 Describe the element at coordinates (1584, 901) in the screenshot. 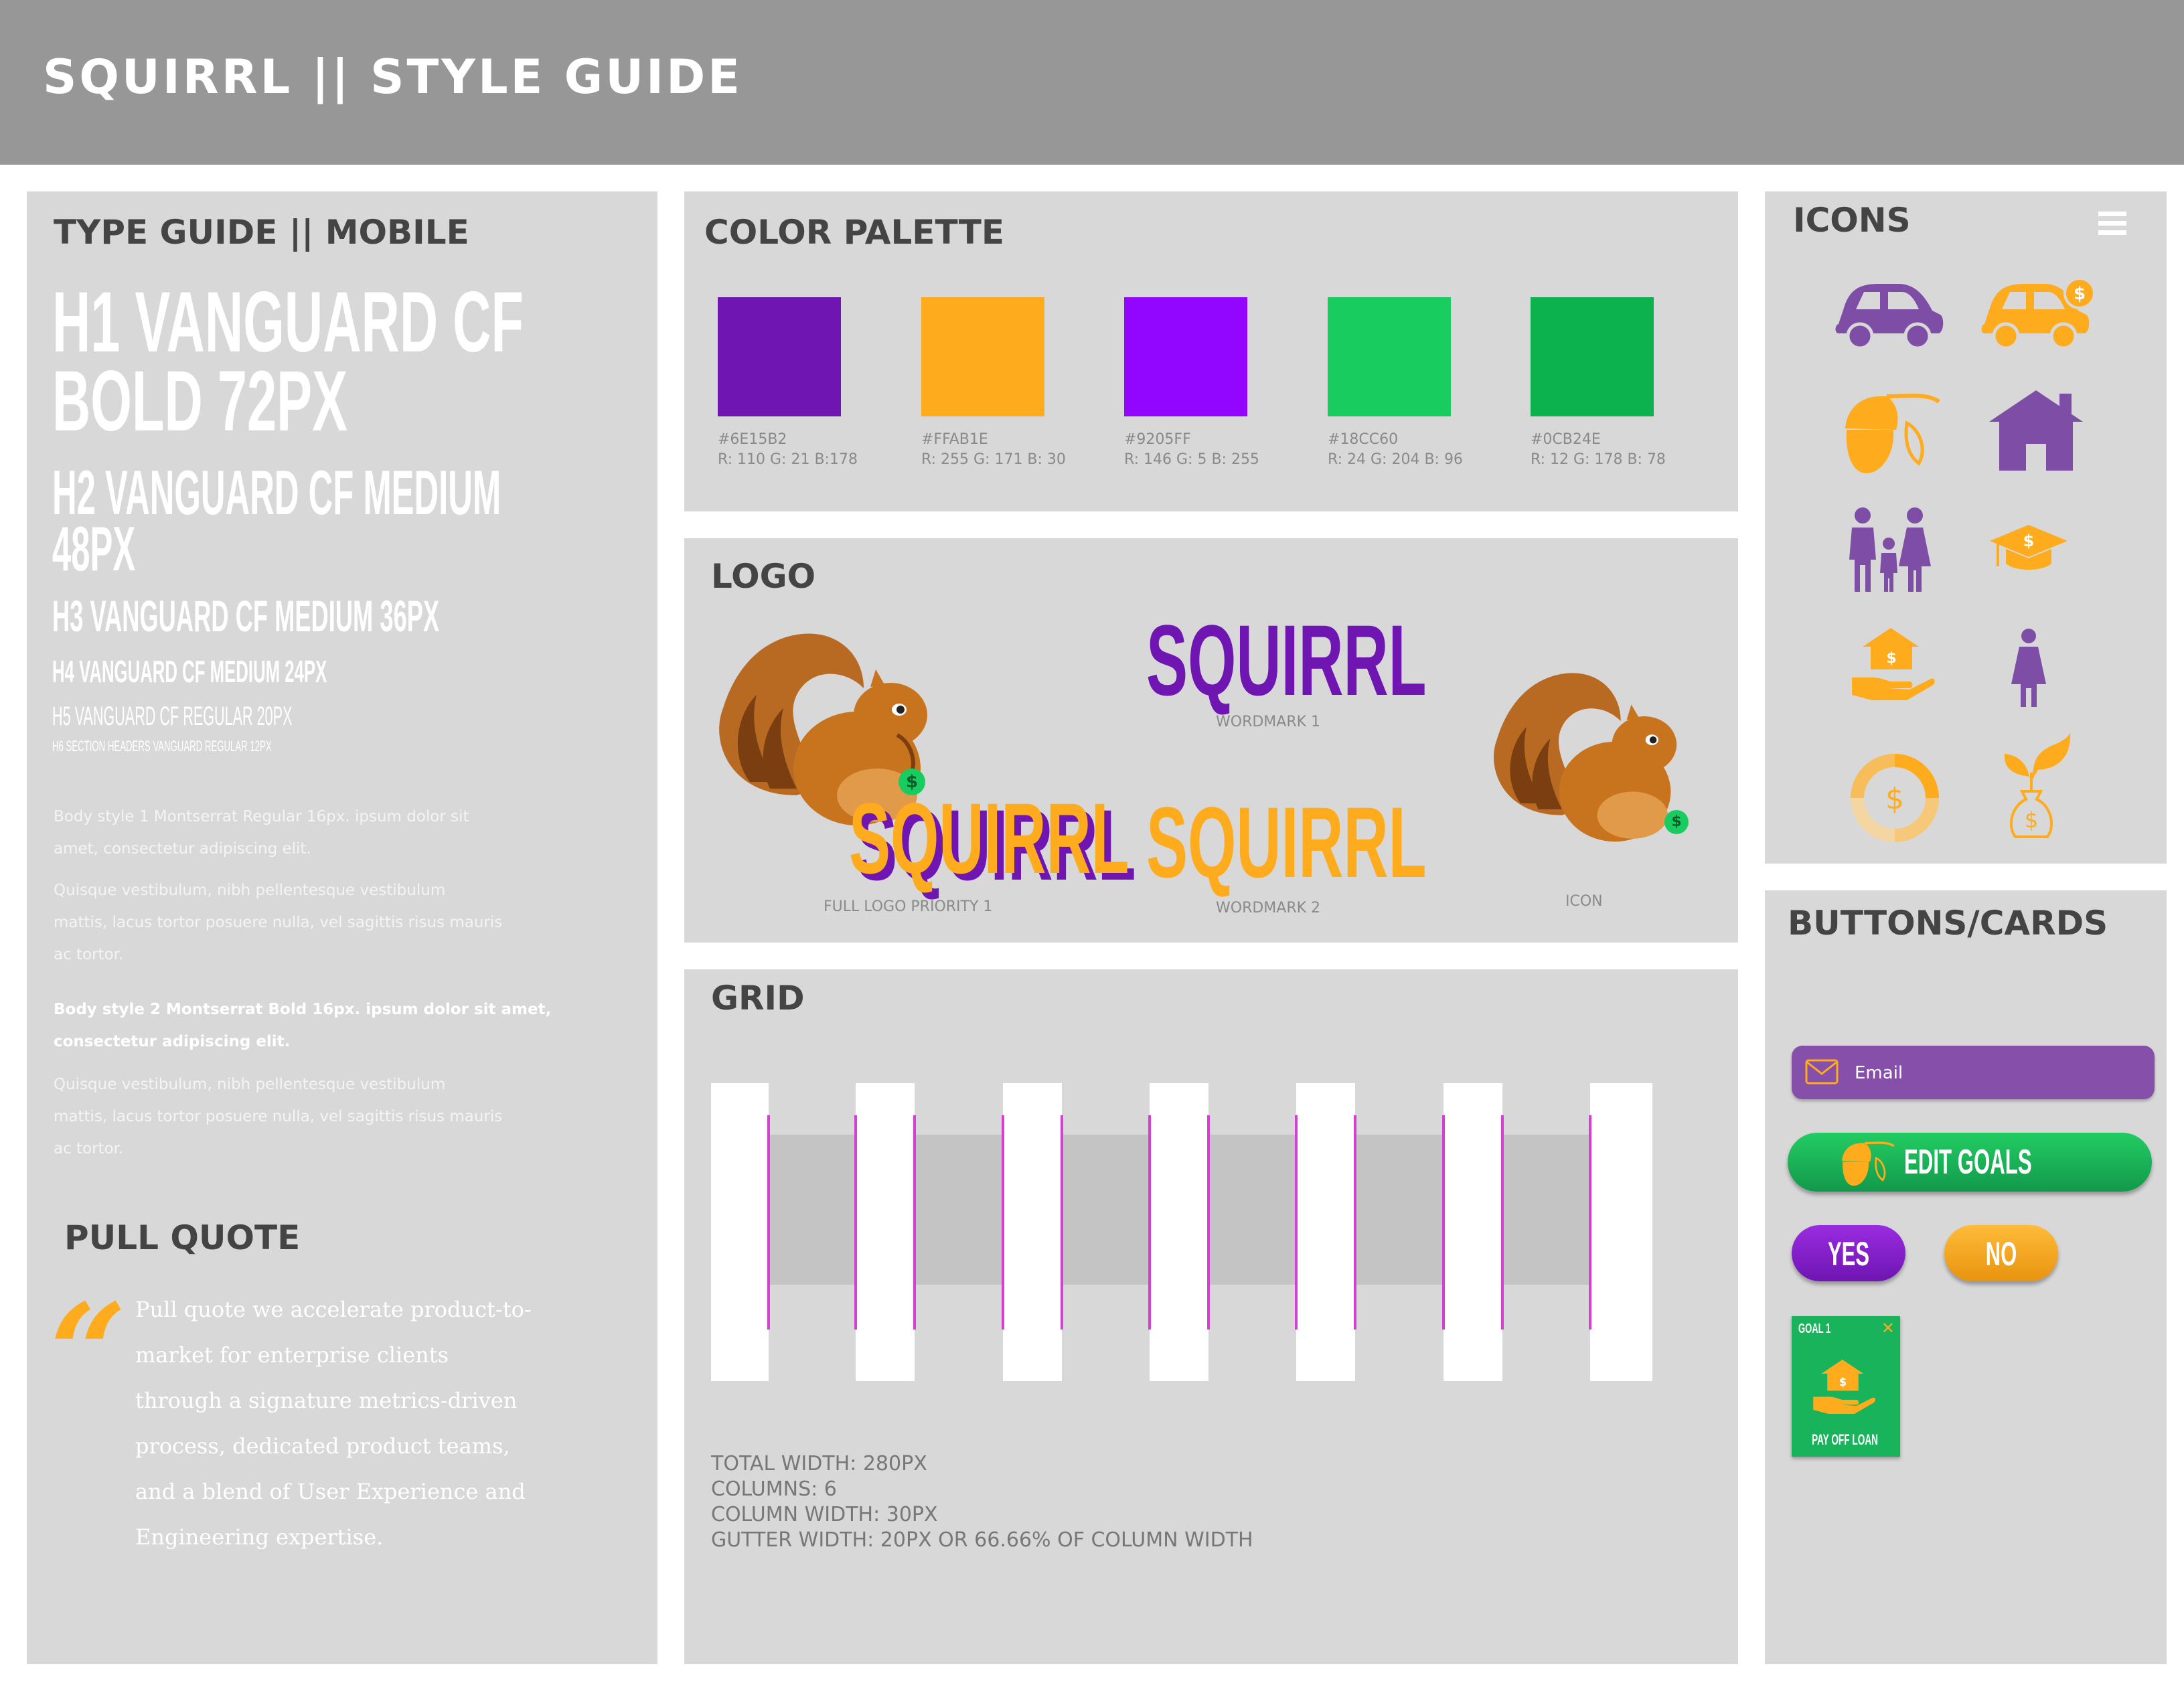

I see `icon-caption: ICON` at that location.